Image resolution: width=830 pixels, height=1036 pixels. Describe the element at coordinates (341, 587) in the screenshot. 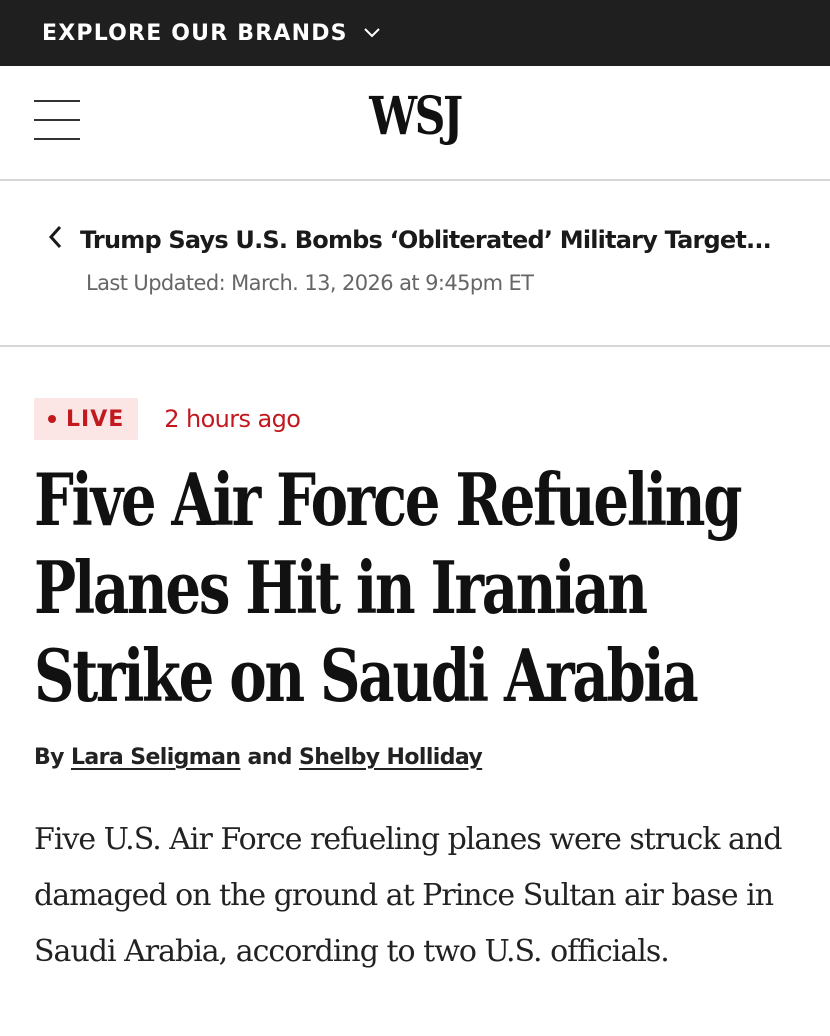

I see `headline-line: Planes Hit in Iranian` at that location.